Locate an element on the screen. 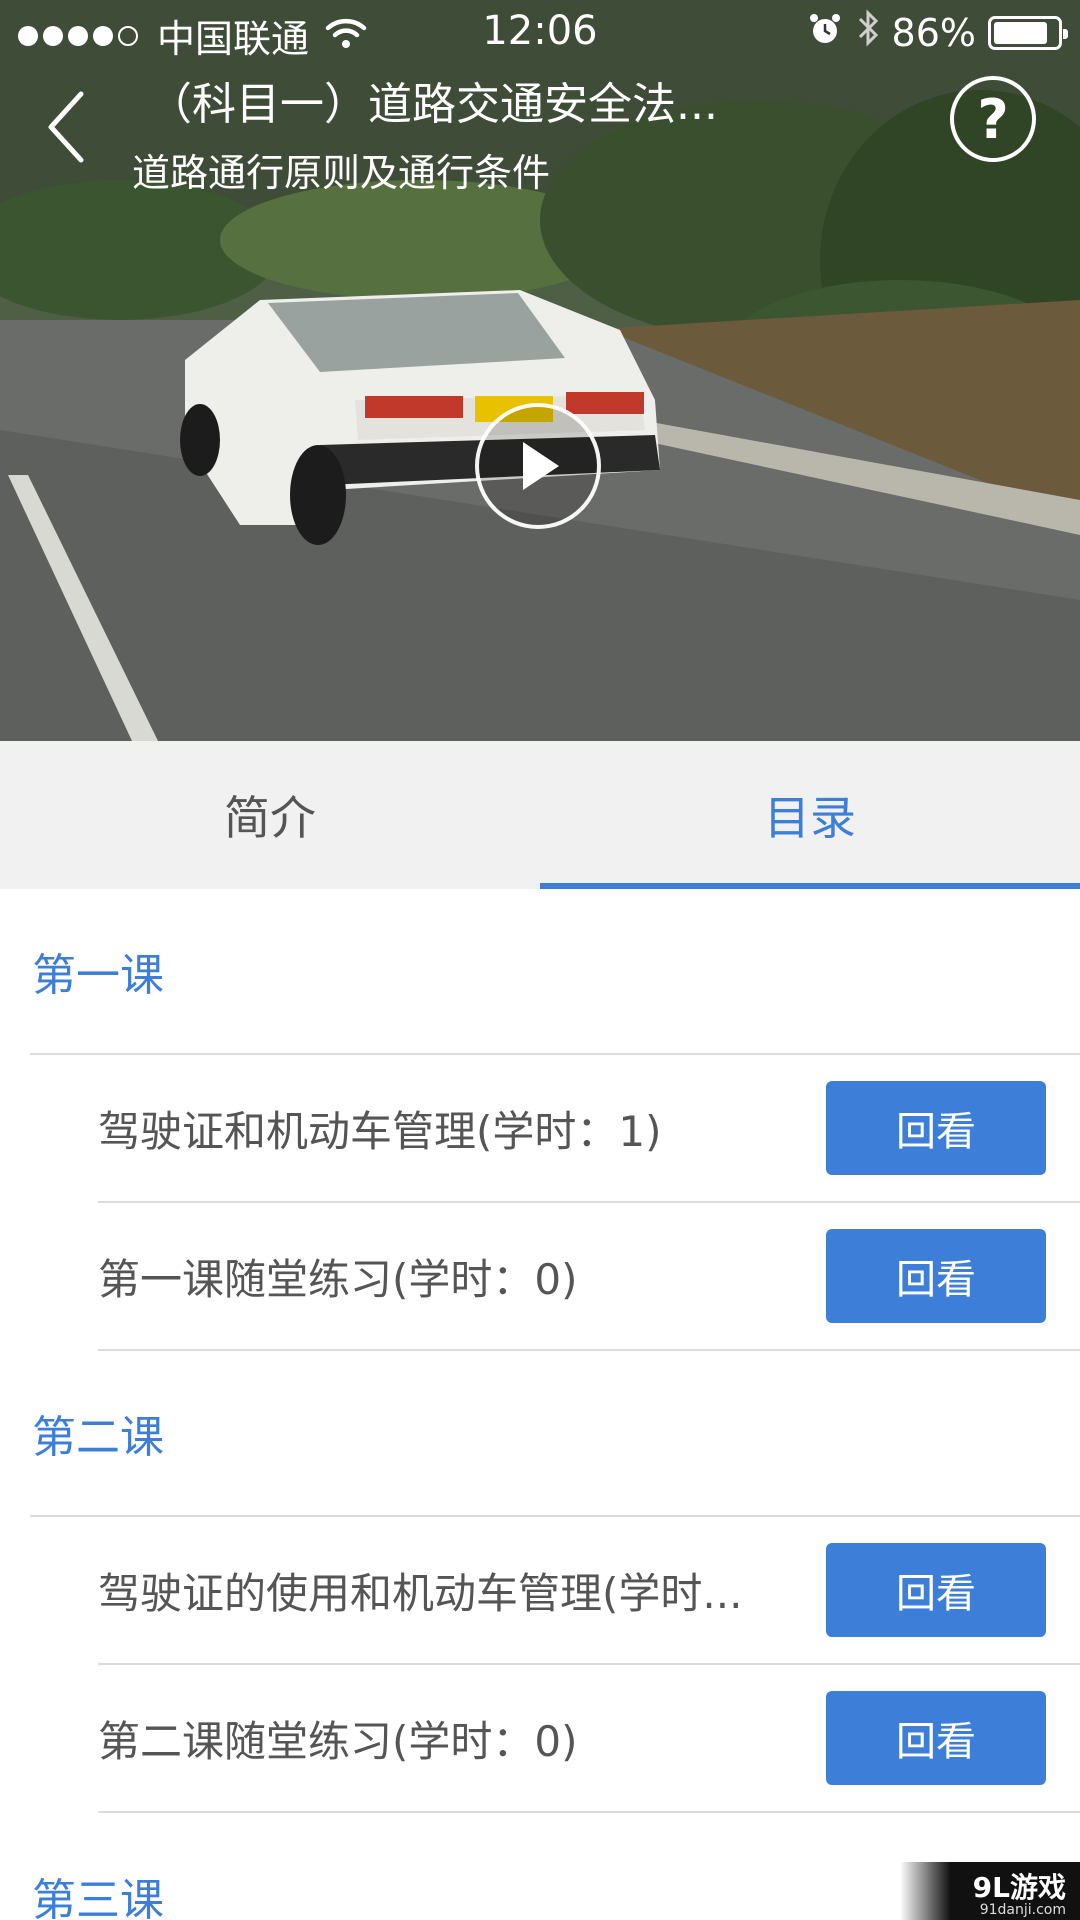 This screenshot has height=1920, width=1080. lesson-name: 第二课随堂练习(学时：0) is located at coordinates (338, 1741).